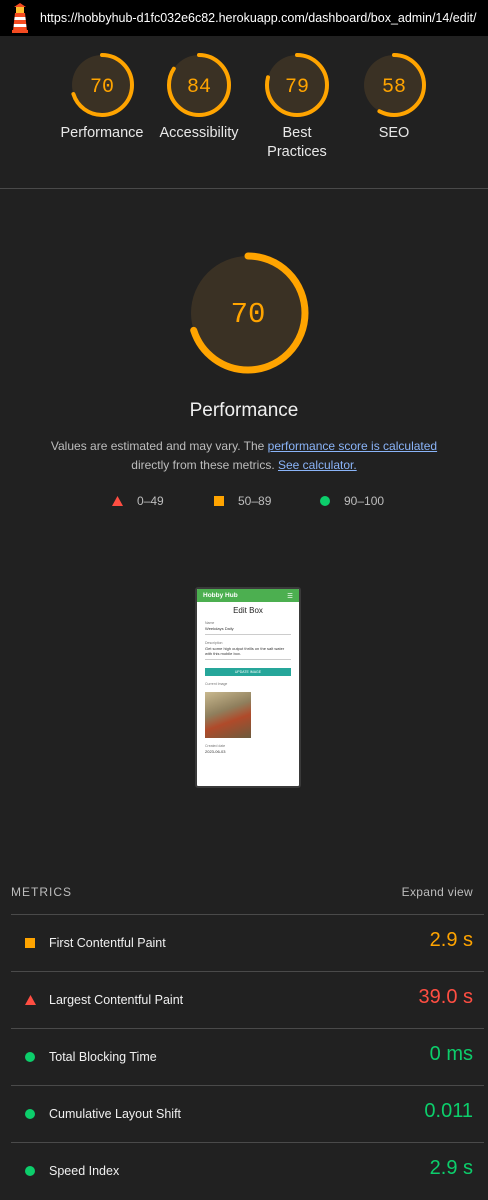 The height and width of the screenshot is (1200, 488). Describe the element at coordinates (84, 1171) in the screenshot. I see `metric-name: Speed Index` at that location.